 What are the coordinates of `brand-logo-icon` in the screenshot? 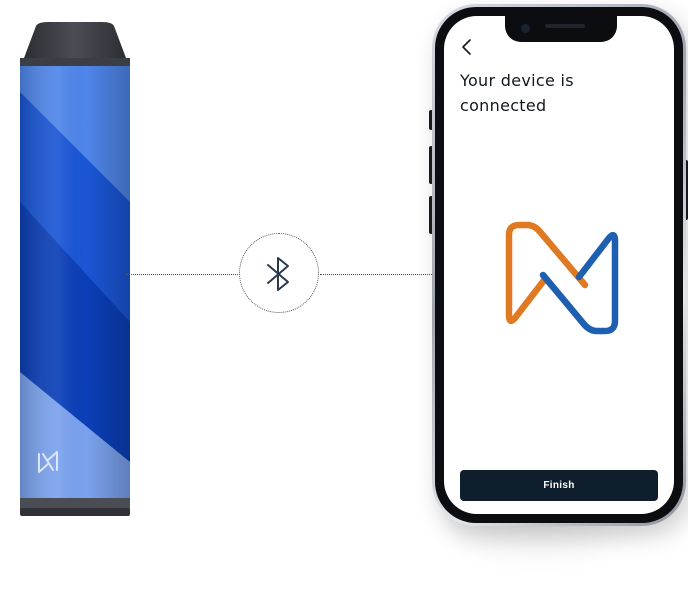 It's located at (562, 278).